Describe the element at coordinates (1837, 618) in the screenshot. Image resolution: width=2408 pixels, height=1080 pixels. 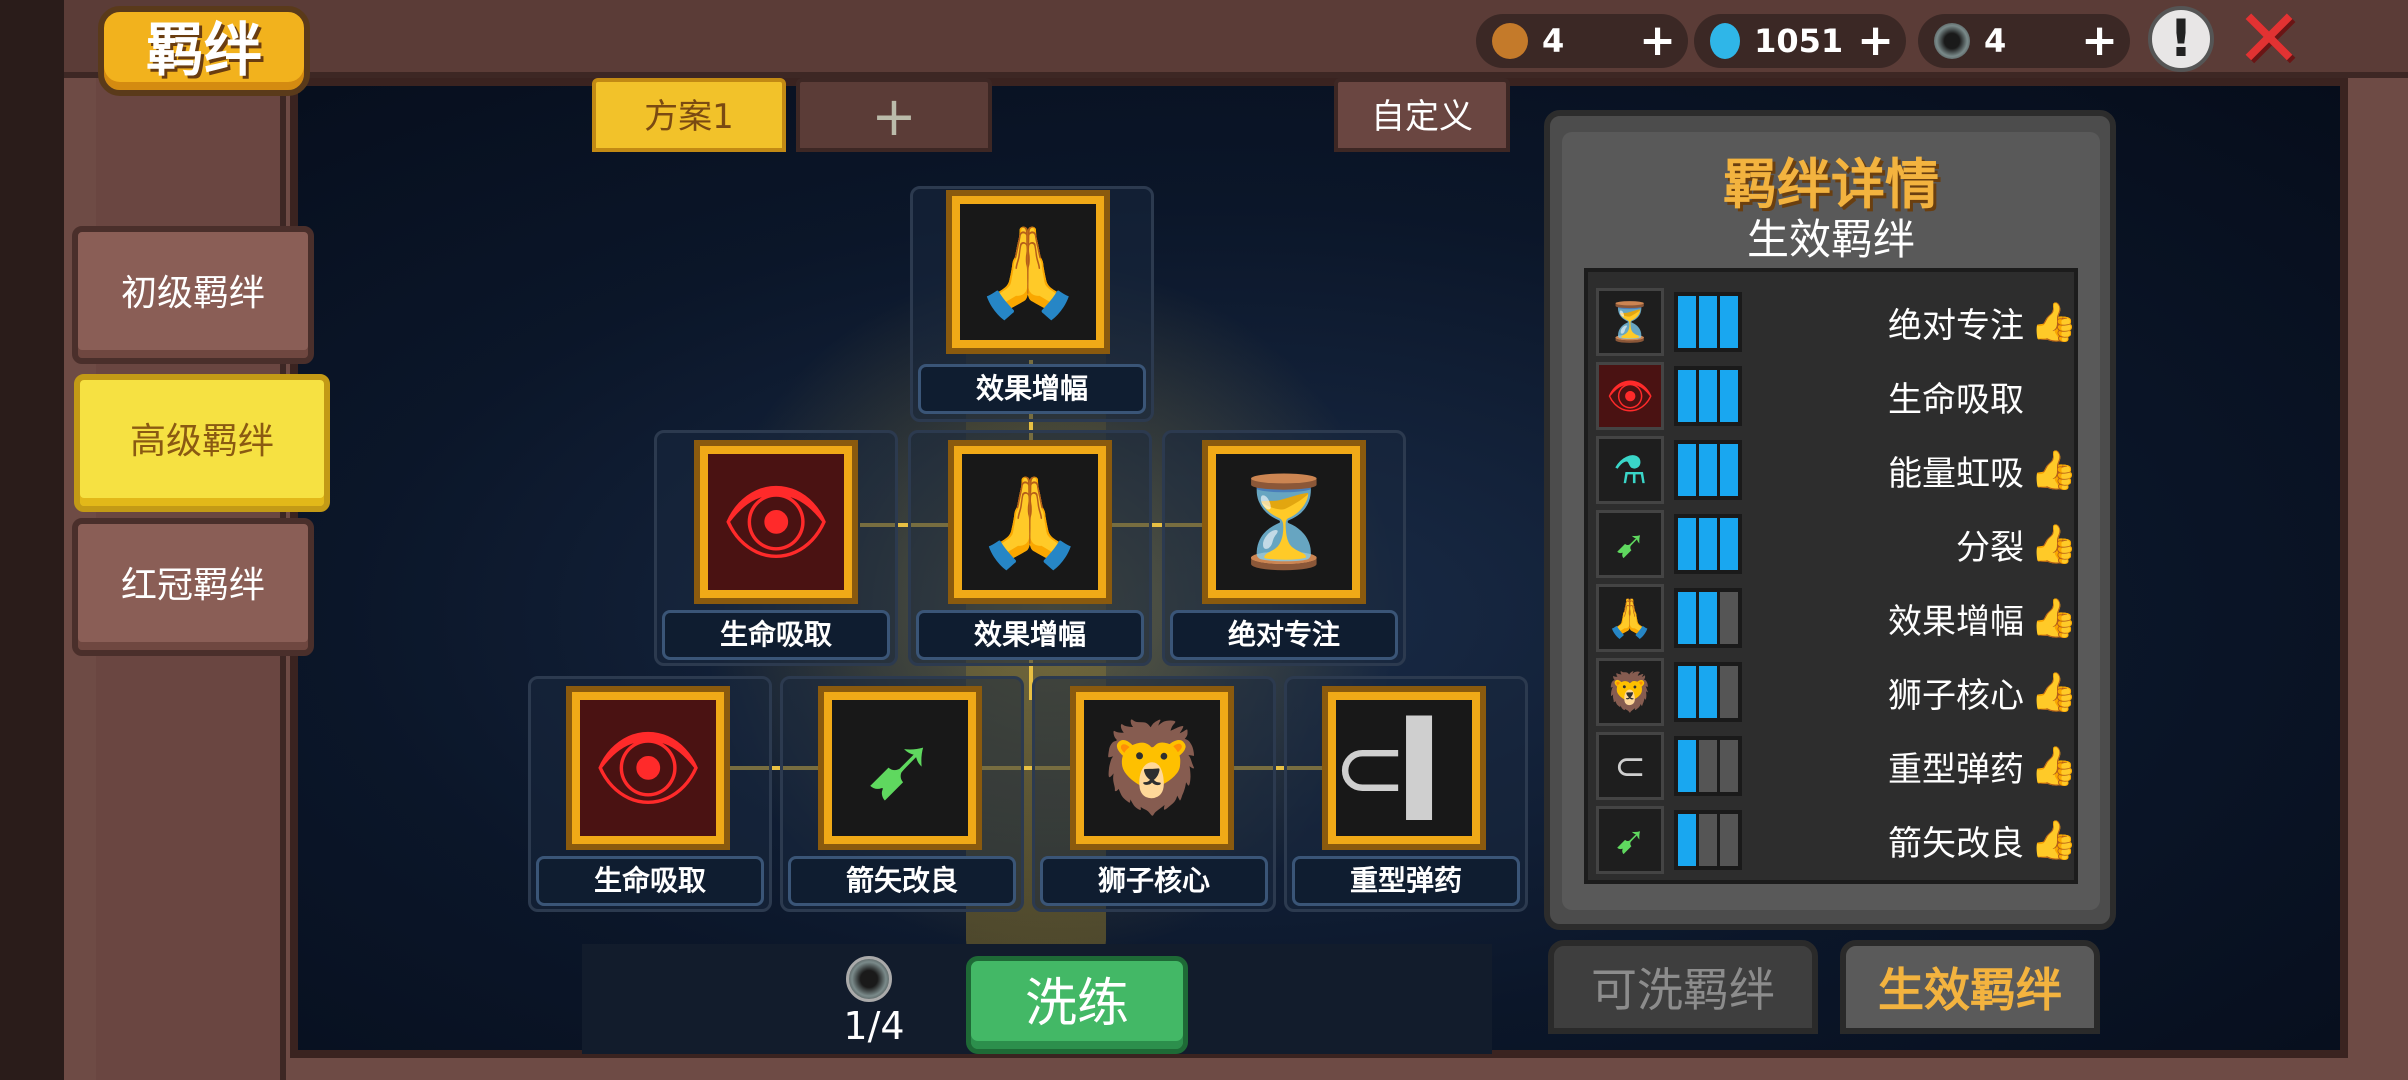
I see `list-item: 🙏 效果增幅 👍` at that location.